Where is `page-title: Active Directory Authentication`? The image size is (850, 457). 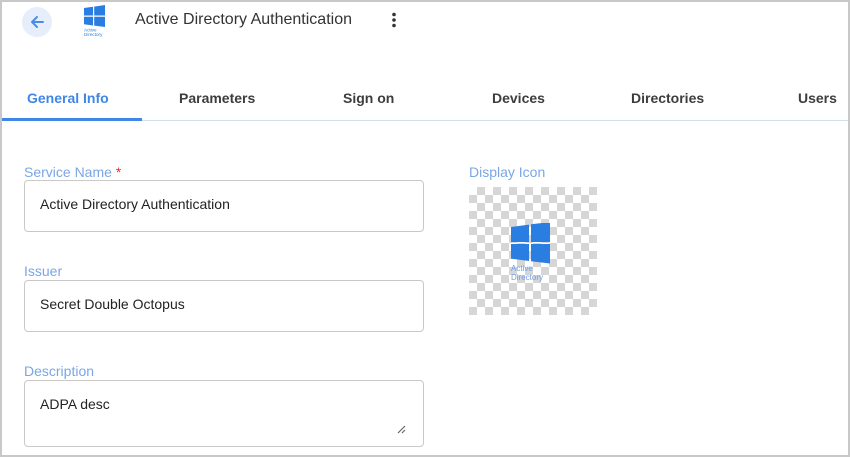
page-title: Active Directory Authentication is located at coordinates (243, 19).